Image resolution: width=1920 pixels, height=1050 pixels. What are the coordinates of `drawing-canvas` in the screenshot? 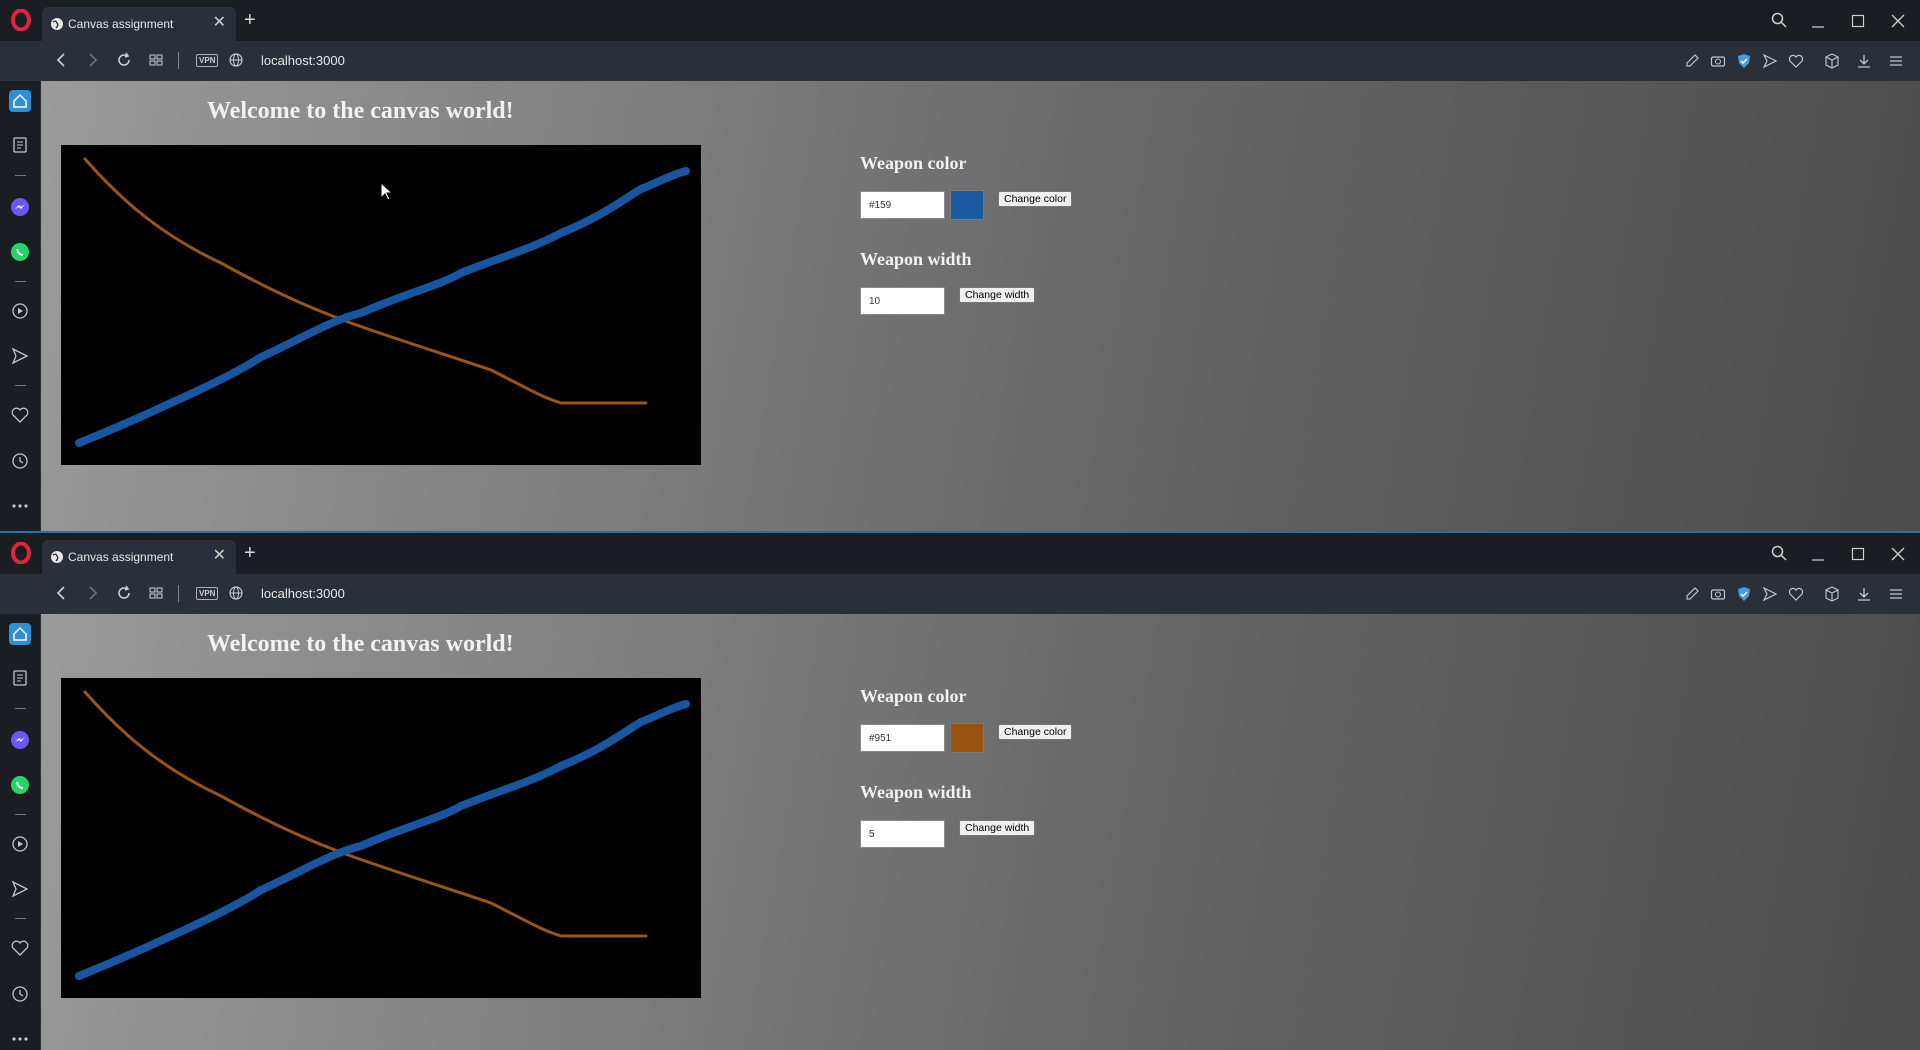 It's located at (381, 838).